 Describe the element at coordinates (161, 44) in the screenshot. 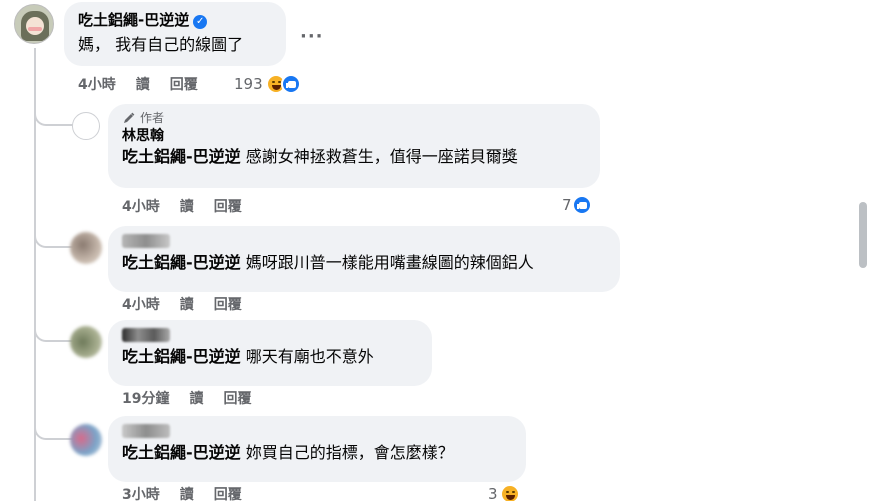

I see `comment-text: 媽， 我有自己的線圖了` at that location.